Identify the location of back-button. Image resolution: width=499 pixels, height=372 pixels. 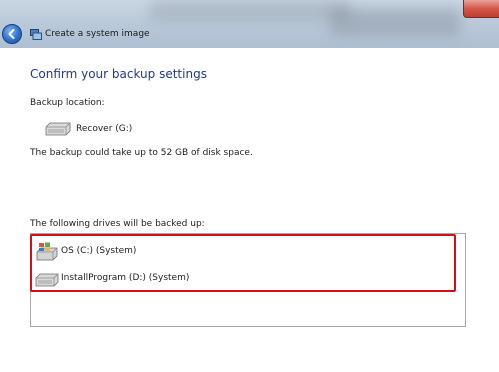
(12, 34).